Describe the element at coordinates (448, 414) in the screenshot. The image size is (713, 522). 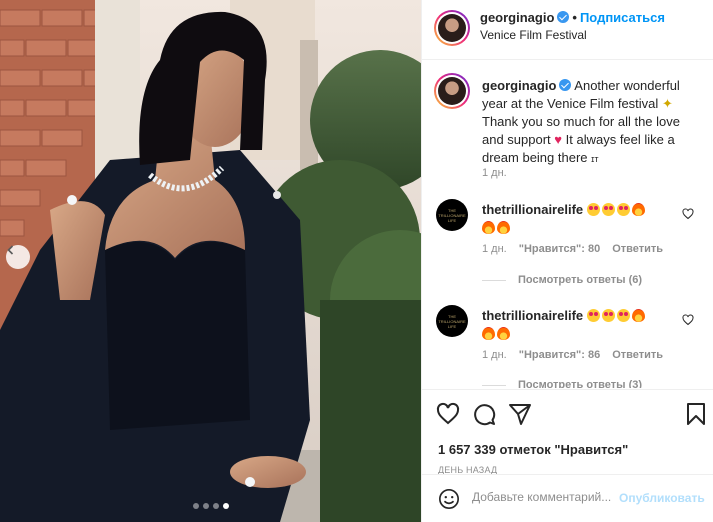
I see `heart-icon` at that location.